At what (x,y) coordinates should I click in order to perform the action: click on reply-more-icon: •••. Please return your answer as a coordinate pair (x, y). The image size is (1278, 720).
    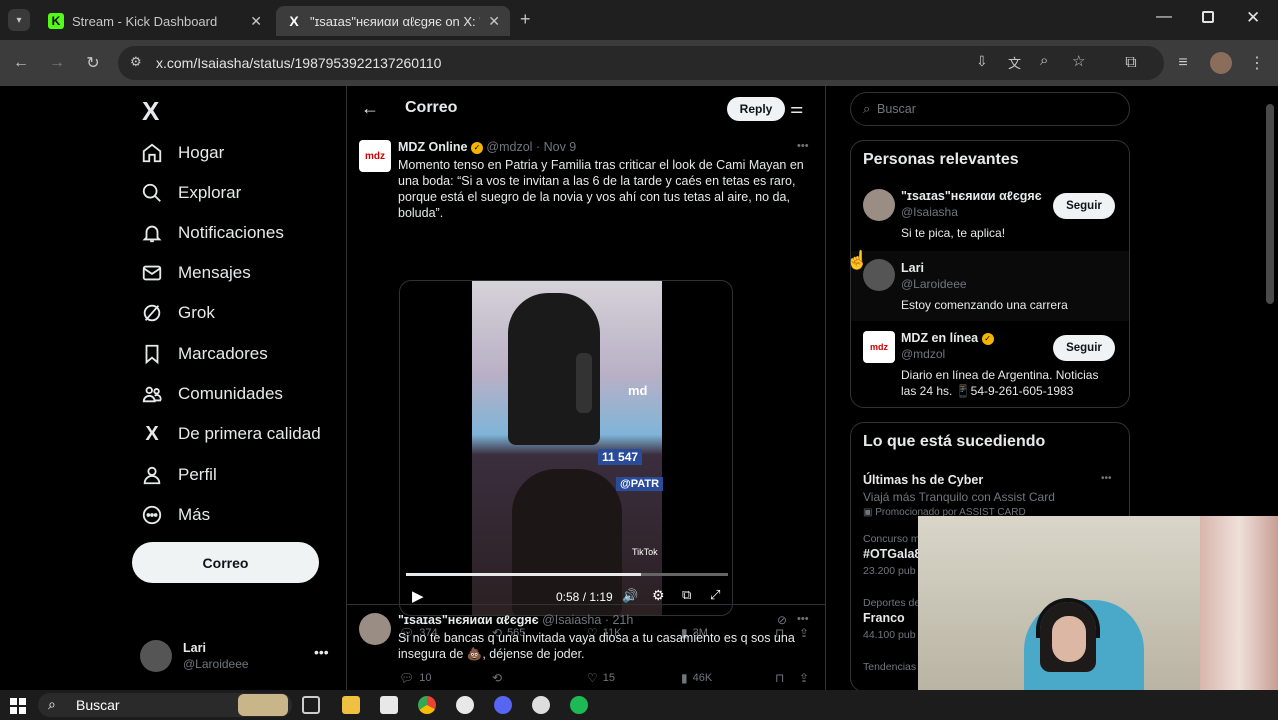
    Looking at the image, I should click on (803, 619).